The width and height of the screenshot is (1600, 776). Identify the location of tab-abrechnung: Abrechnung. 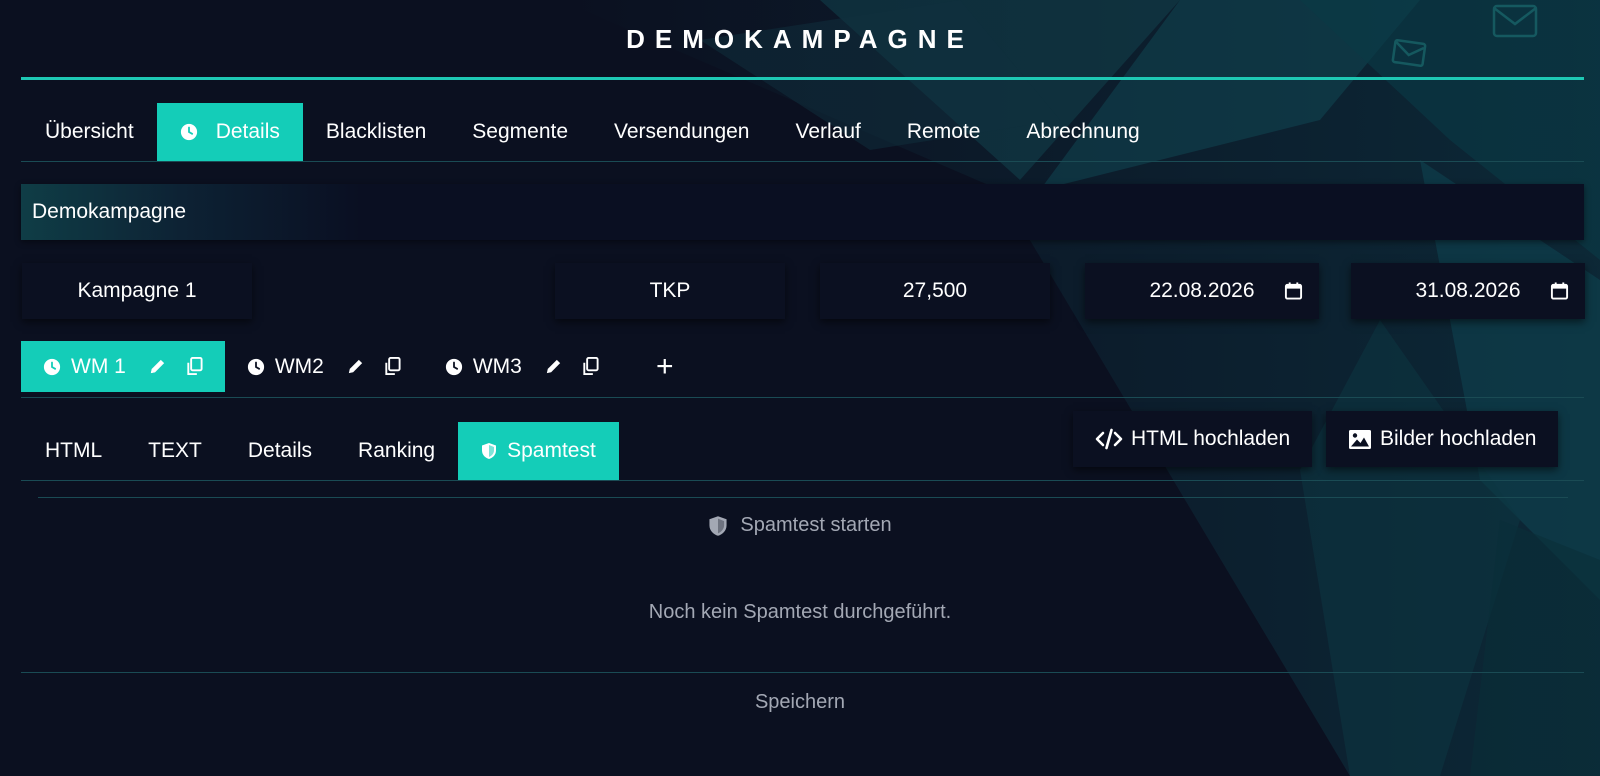
(1082, 132).